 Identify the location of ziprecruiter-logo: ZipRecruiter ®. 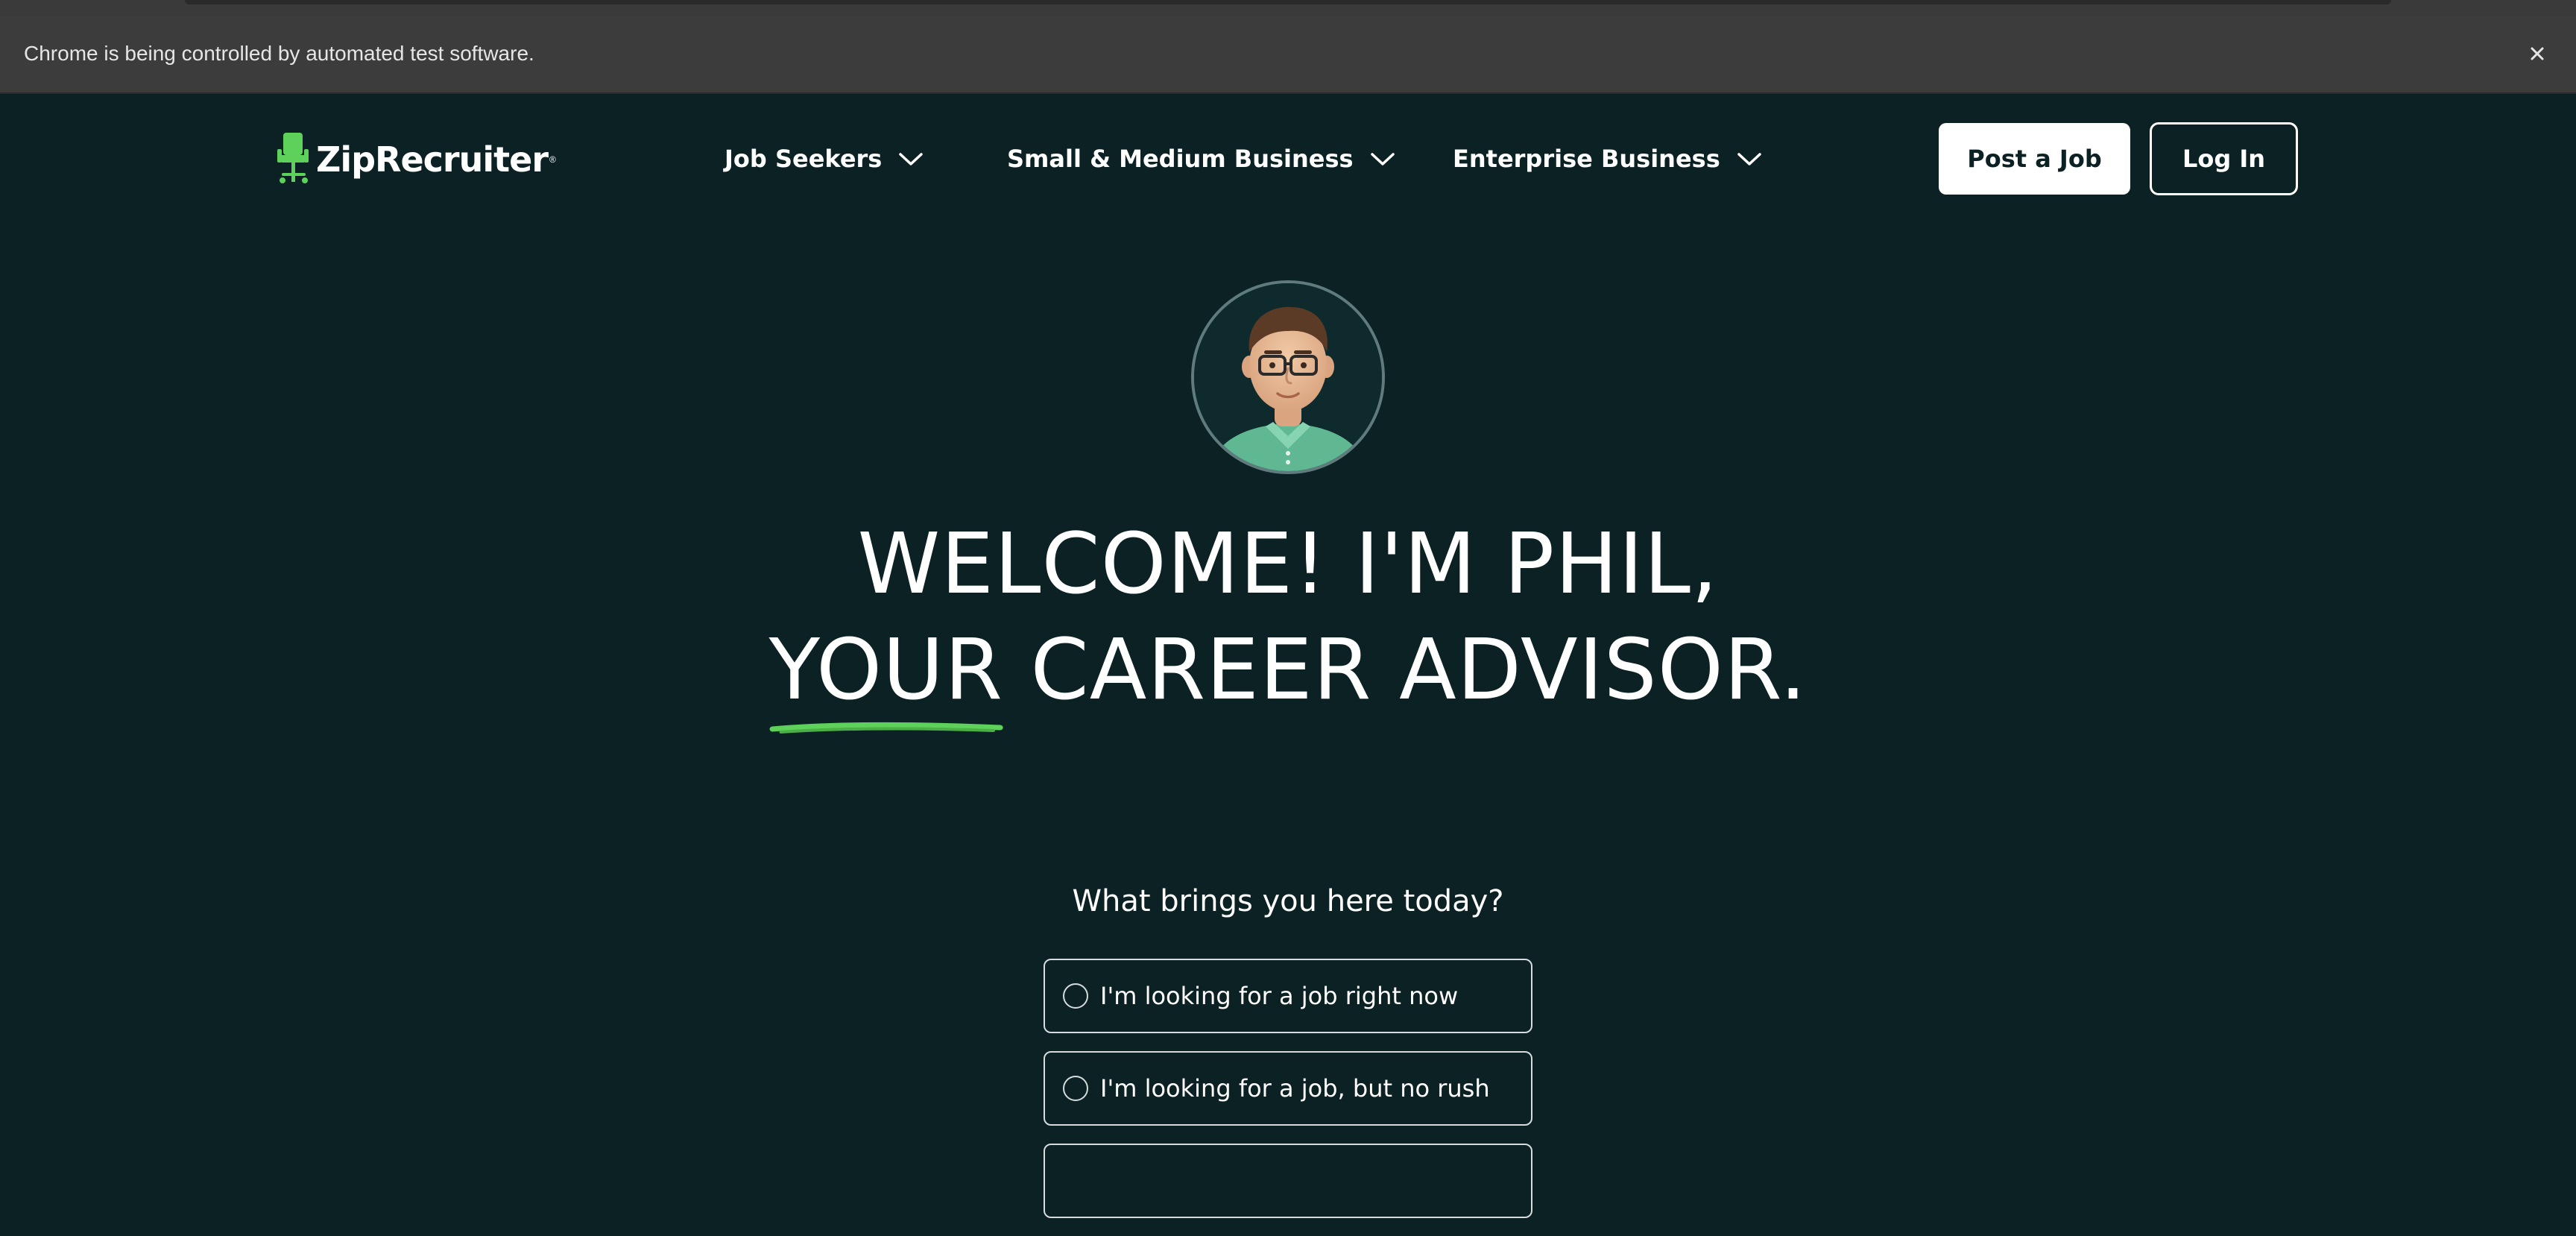
(416, 159).